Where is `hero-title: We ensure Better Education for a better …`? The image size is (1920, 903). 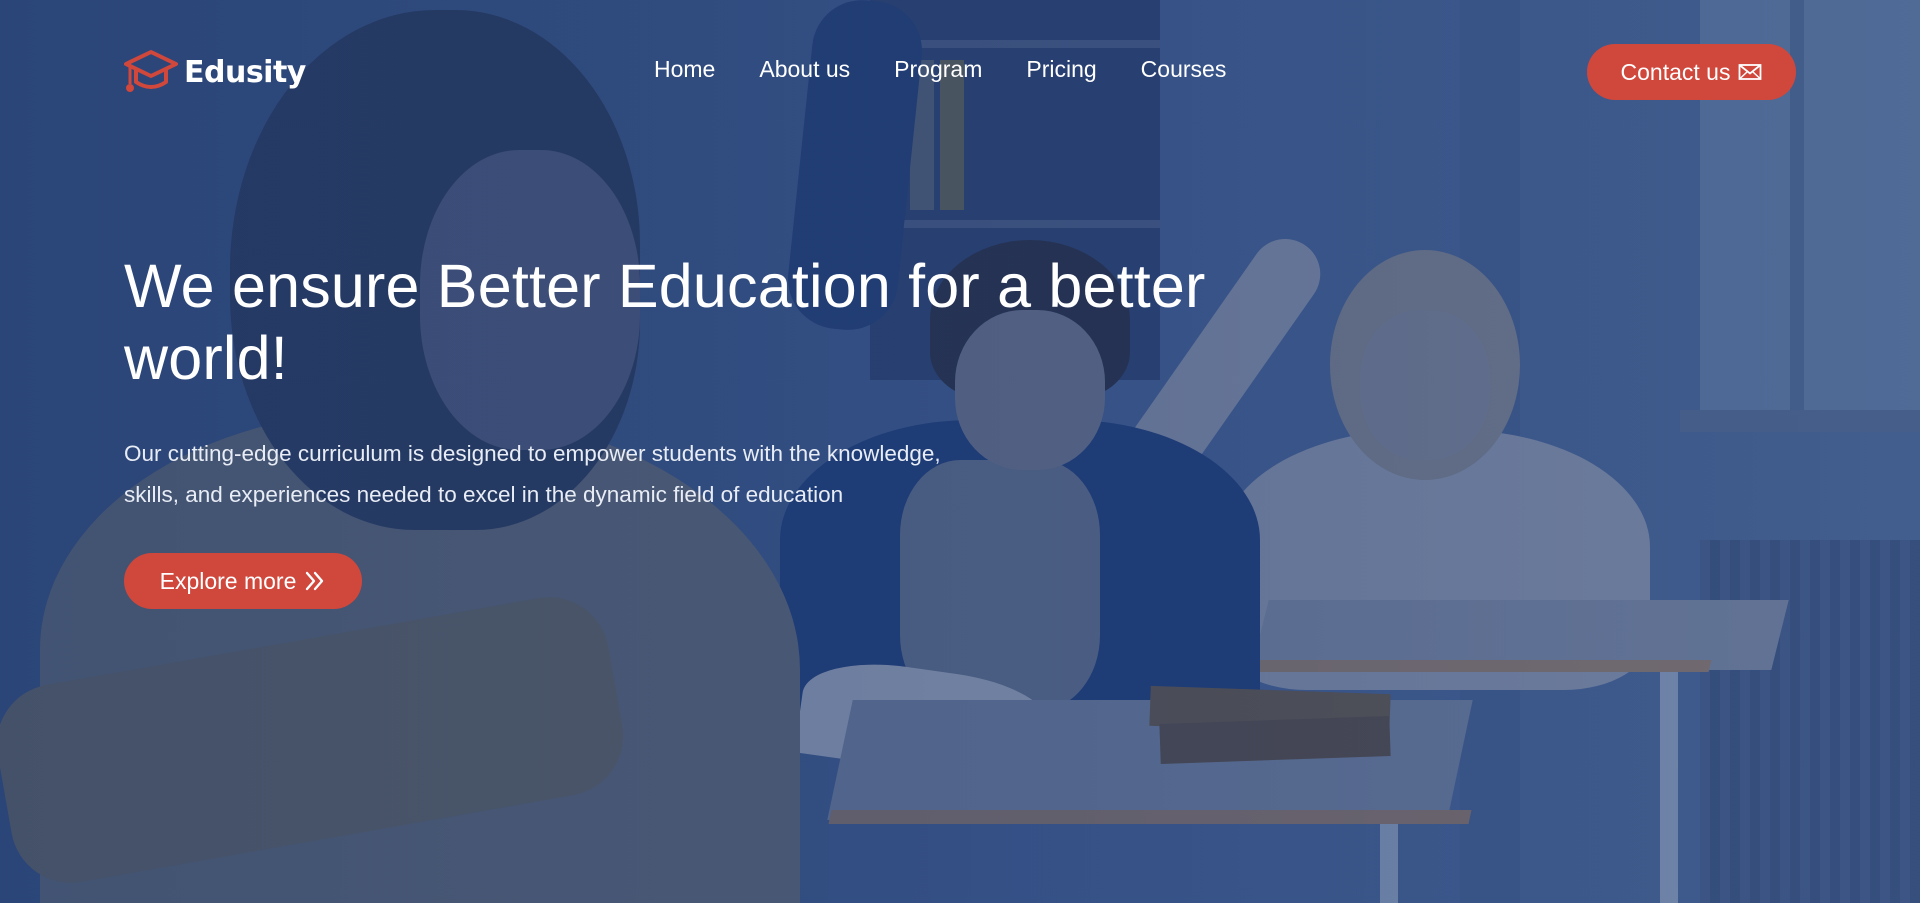
hero-title: We ensure Better Education for a better … is located at coordinates (665, 322).